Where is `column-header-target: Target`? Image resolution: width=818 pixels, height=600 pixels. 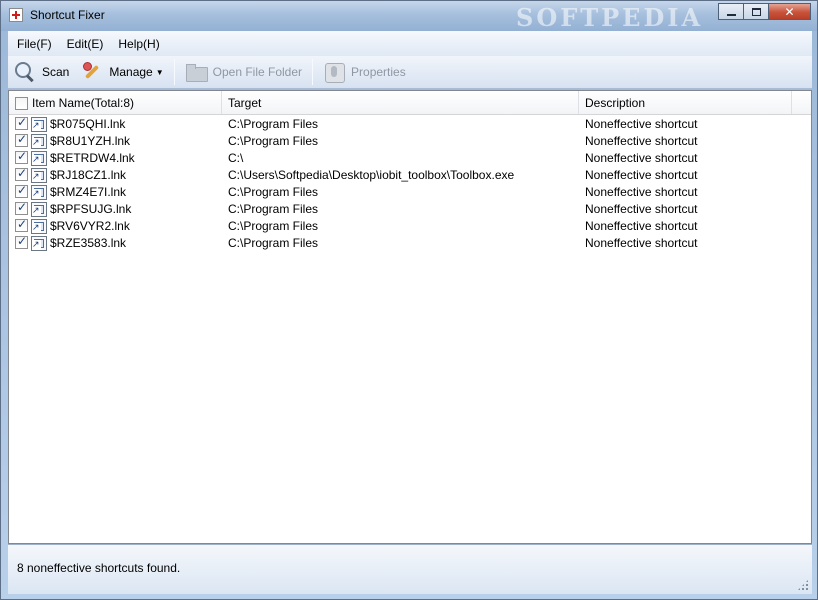
column-header-target: Target is located at coordinates (400, 102).